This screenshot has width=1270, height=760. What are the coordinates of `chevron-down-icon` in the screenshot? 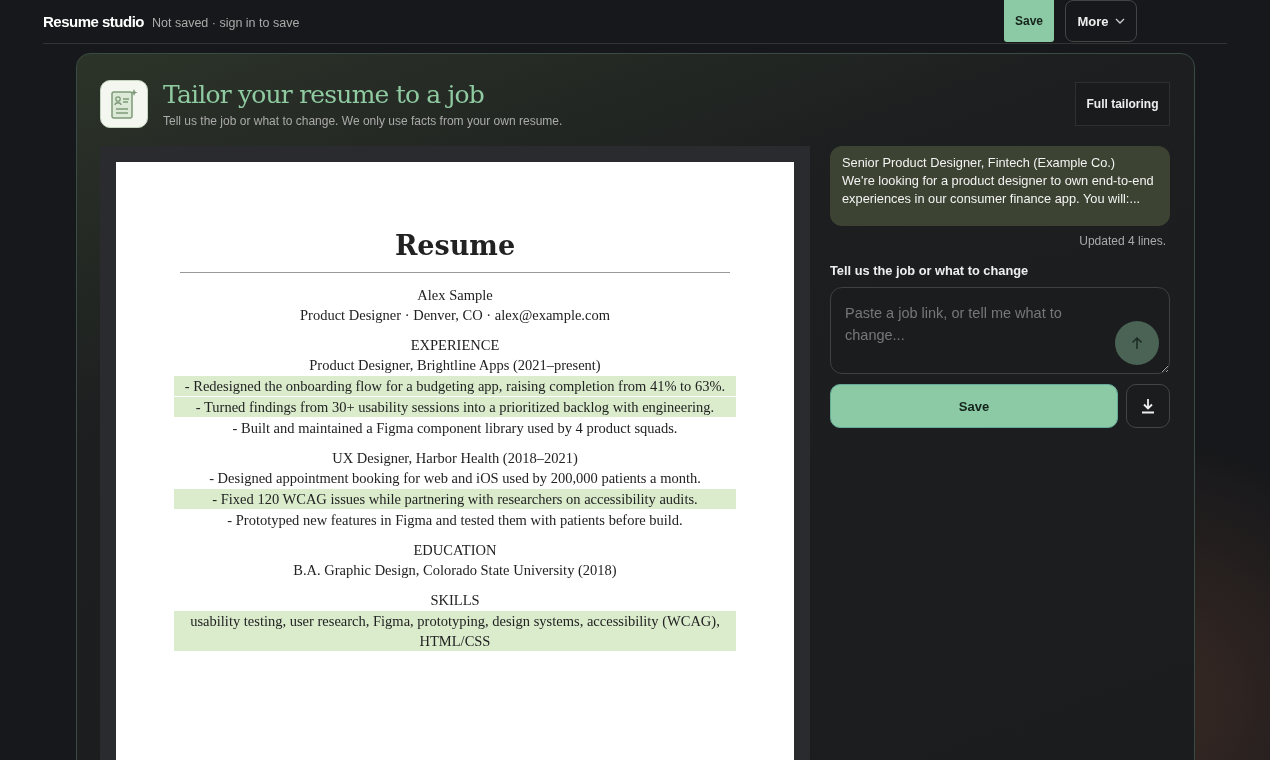 It's located at (1119, 21).